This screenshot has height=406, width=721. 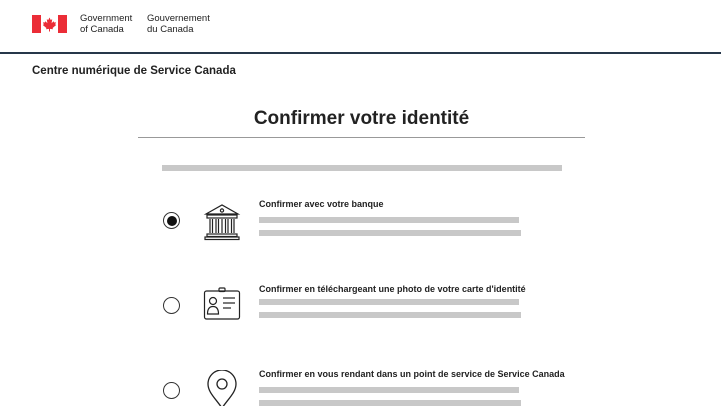 I want to click on government-signature-en: Government of Canada, so click(x=106, y=24).